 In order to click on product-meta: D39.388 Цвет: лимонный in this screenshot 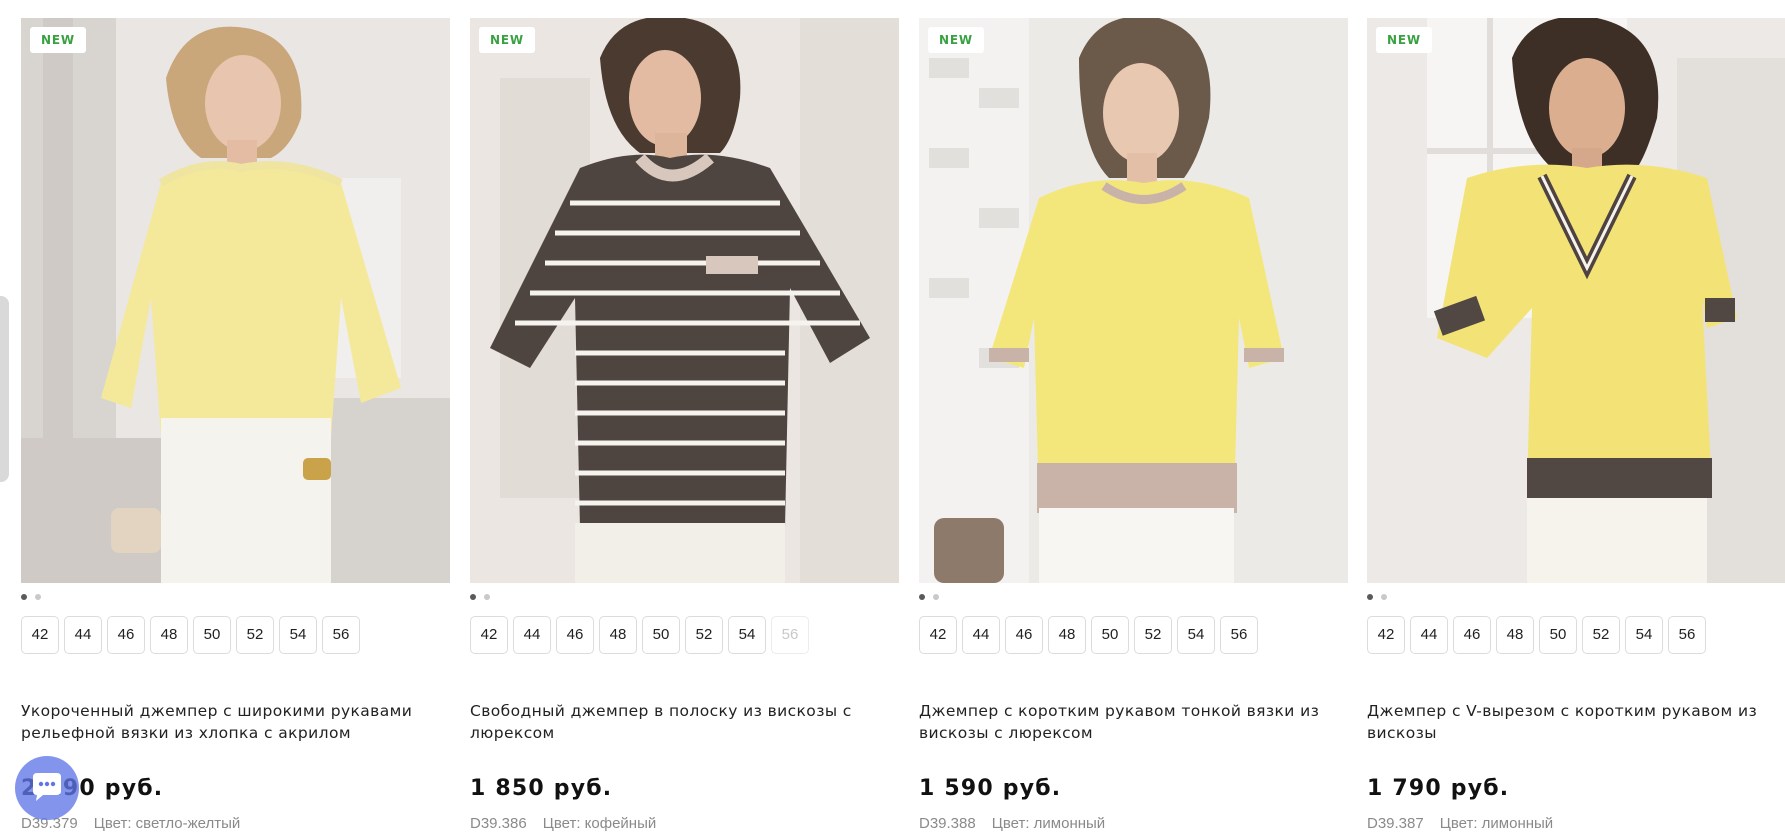, I will do `click(1012, 823)`.